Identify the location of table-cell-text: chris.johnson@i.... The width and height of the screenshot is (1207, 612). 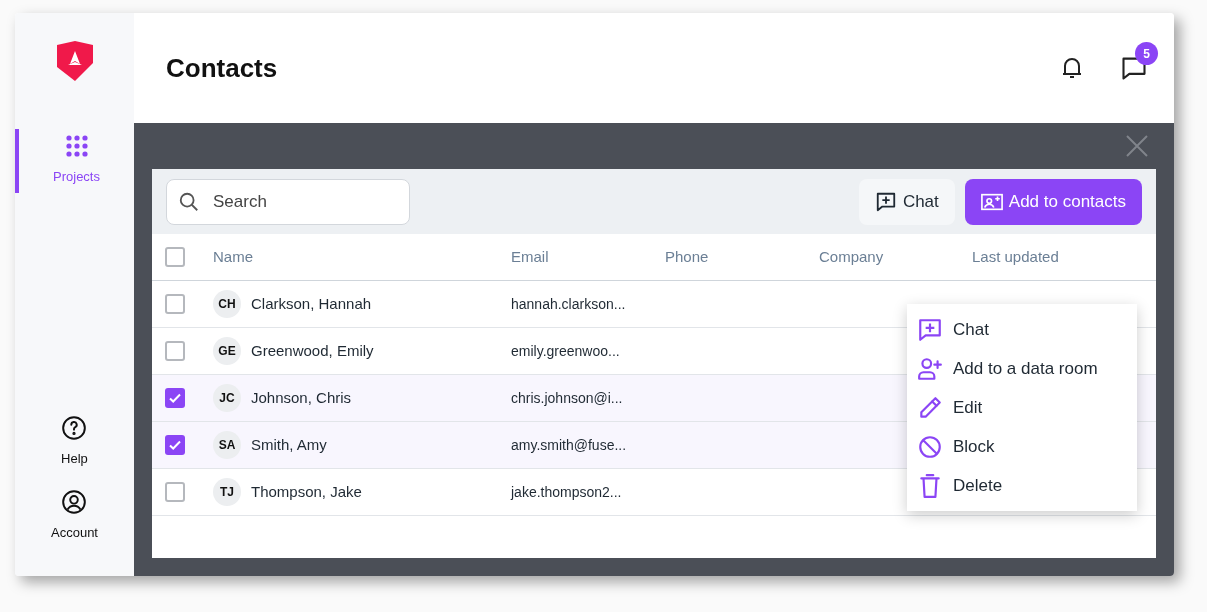
(567, 398).